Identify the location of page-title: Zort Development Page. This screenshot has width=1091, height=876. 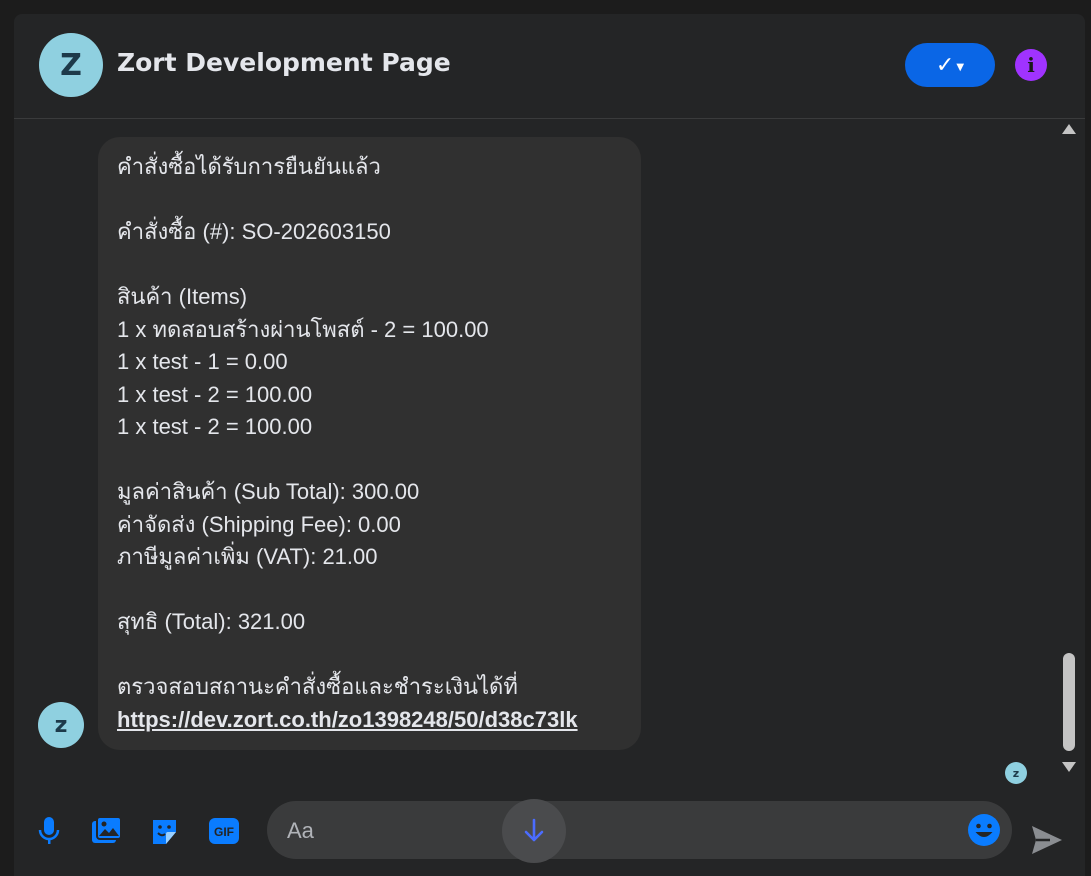
(284, 62).